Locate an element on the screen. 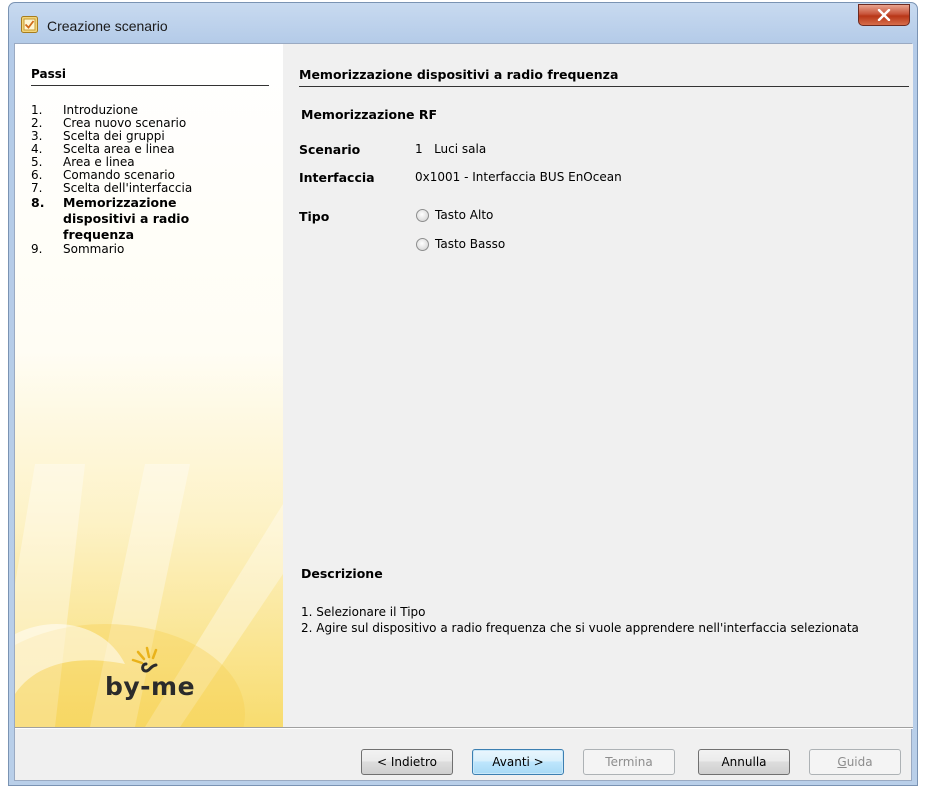 The width and height of the screenshot is (926, 790). help-button: Guida is located at coordinates (855, 762).